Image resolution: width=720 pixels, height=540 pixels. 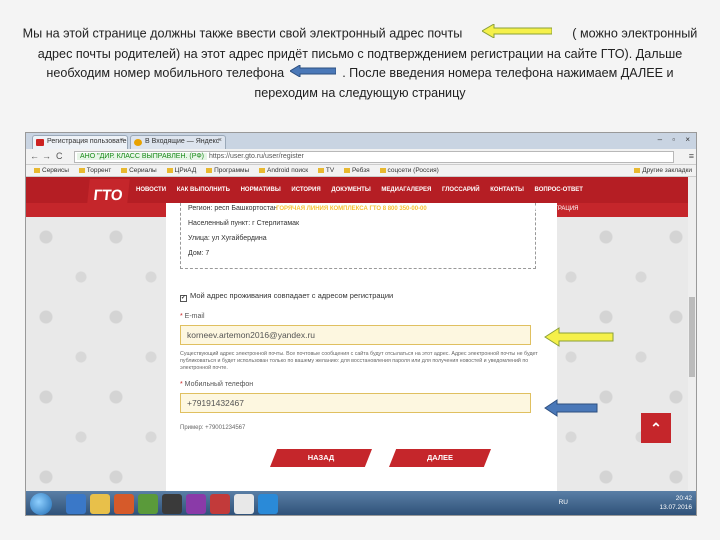 I want to click on locality-text: Населенный пункт: г Стерлитамак, so click(x=244, y=223).